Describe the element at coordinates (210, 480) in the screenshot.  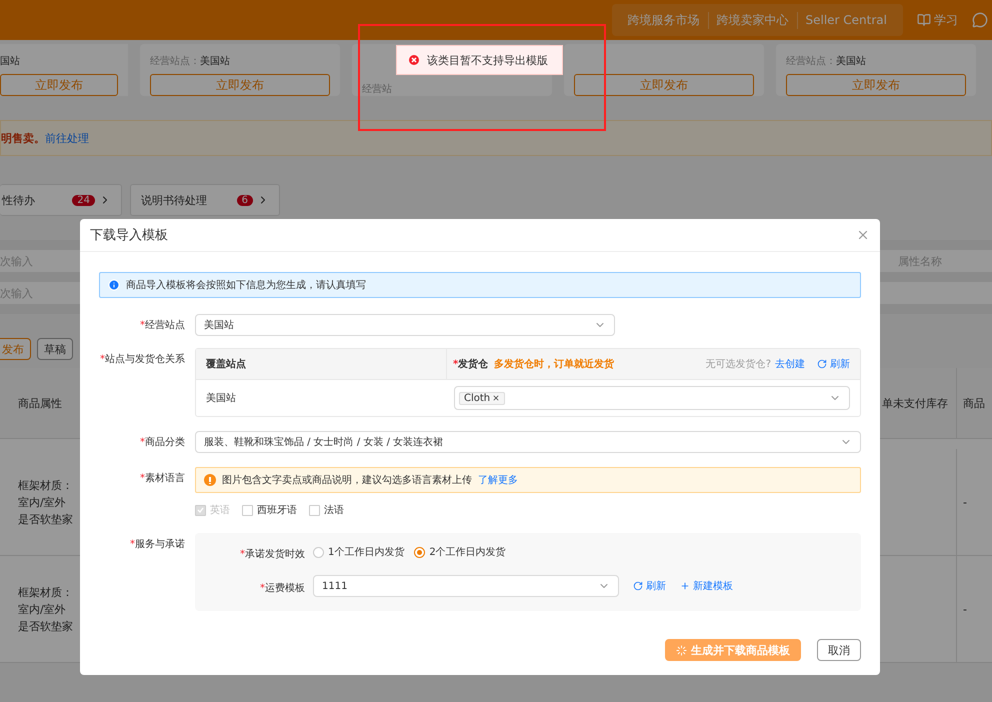
I see `warning-icon` at that location.